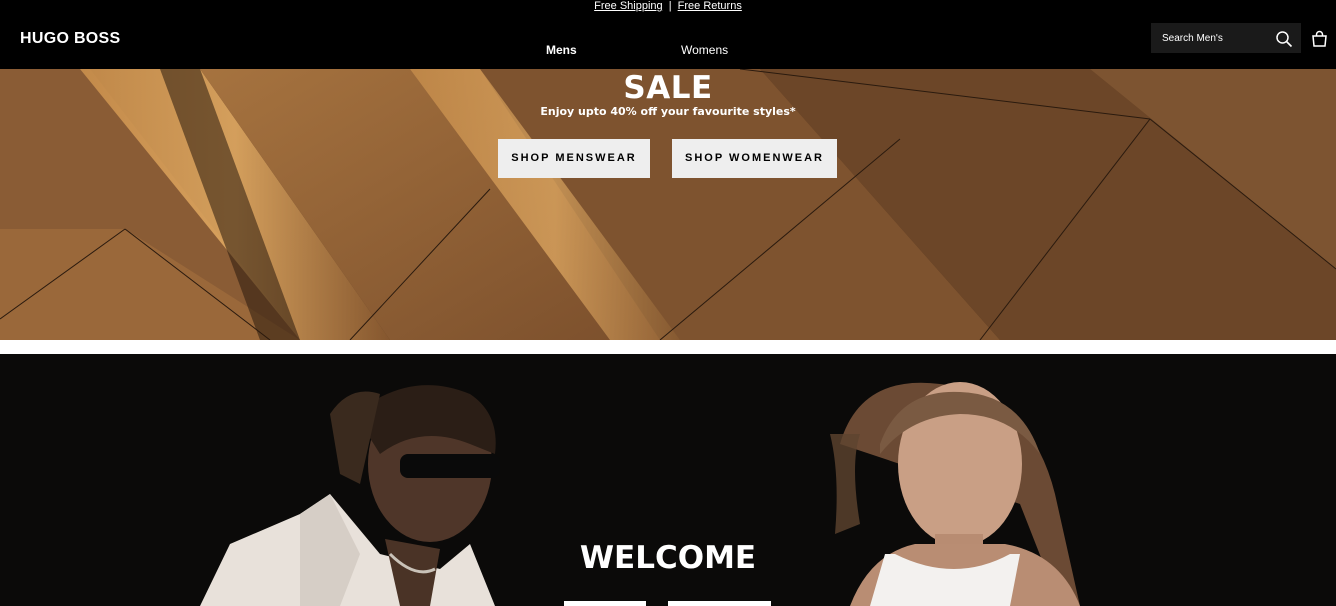  I want to click on shop-womenwear-button: SHOP WOMENWEAR, so click(754, 158).